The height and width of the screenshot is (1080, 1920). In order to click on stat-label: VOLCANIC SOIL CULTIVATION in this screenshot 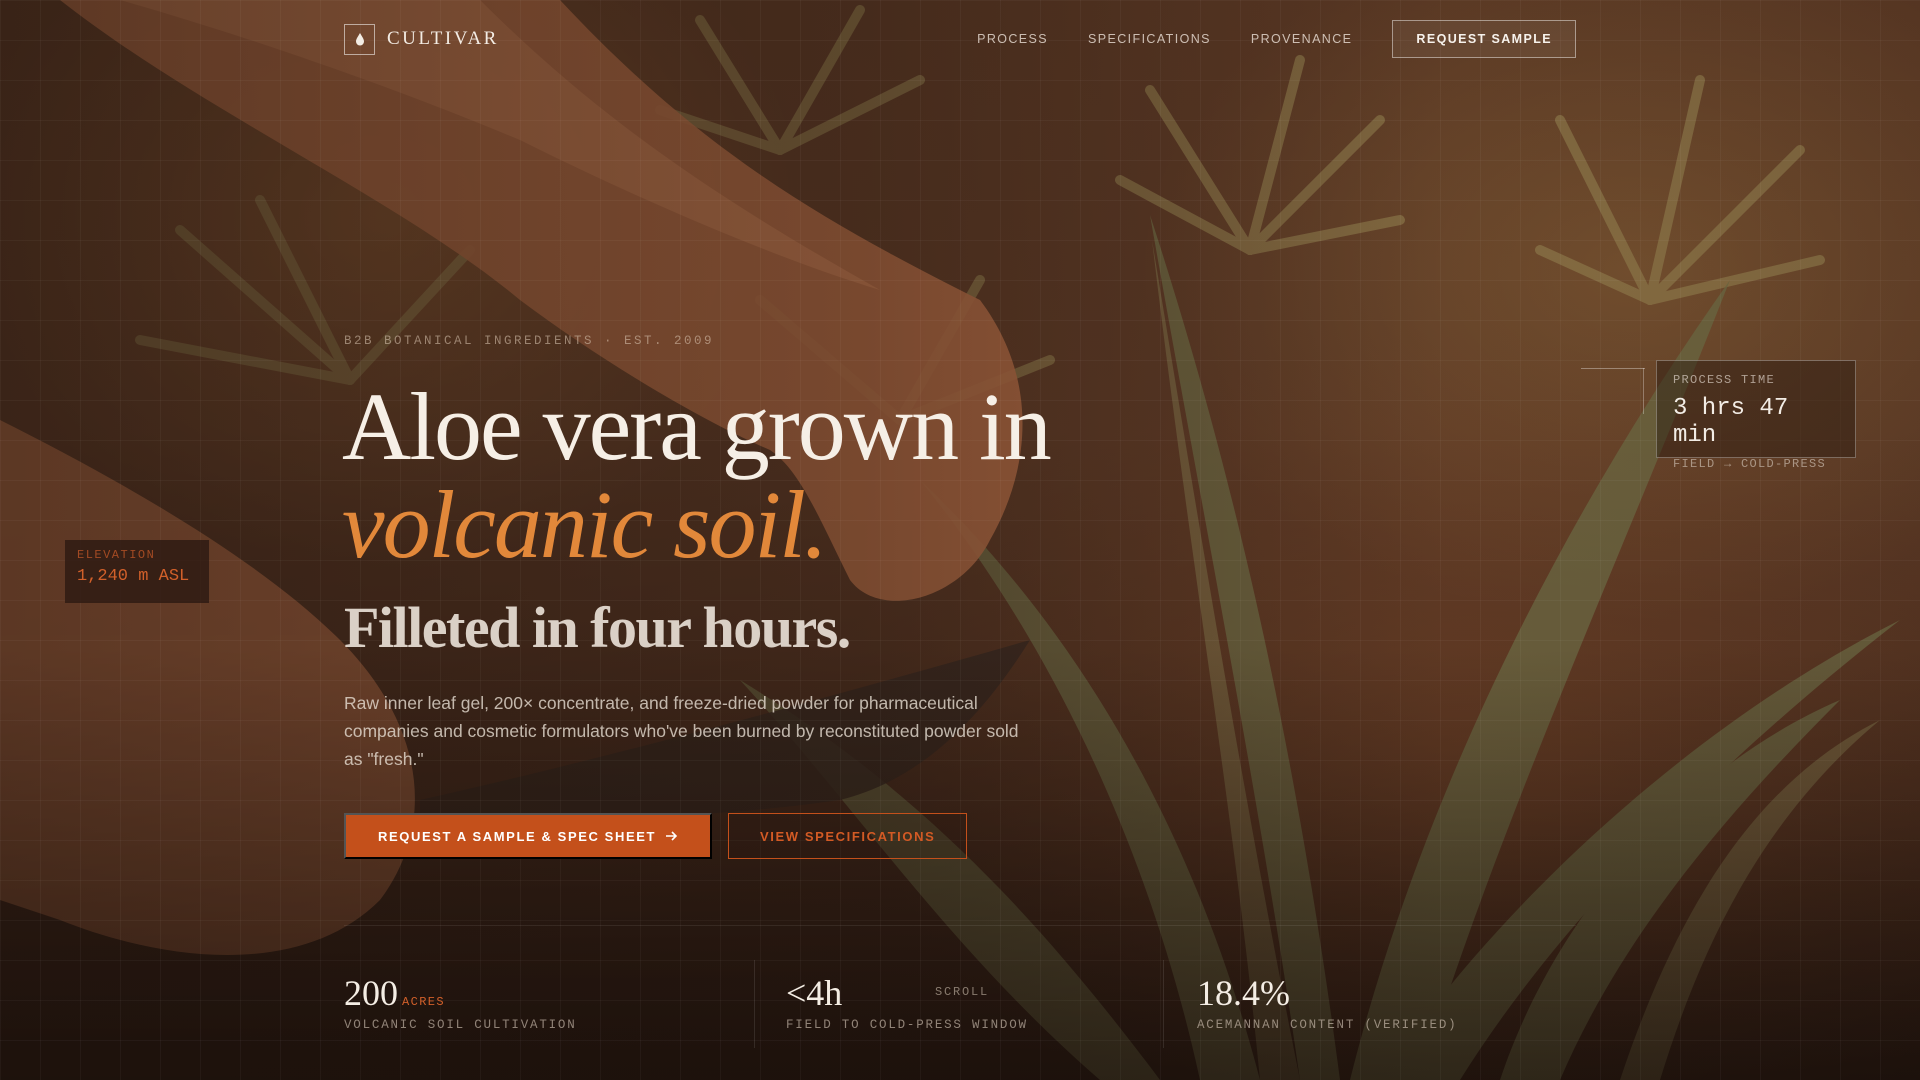, I will do `click(460, 1025)`.